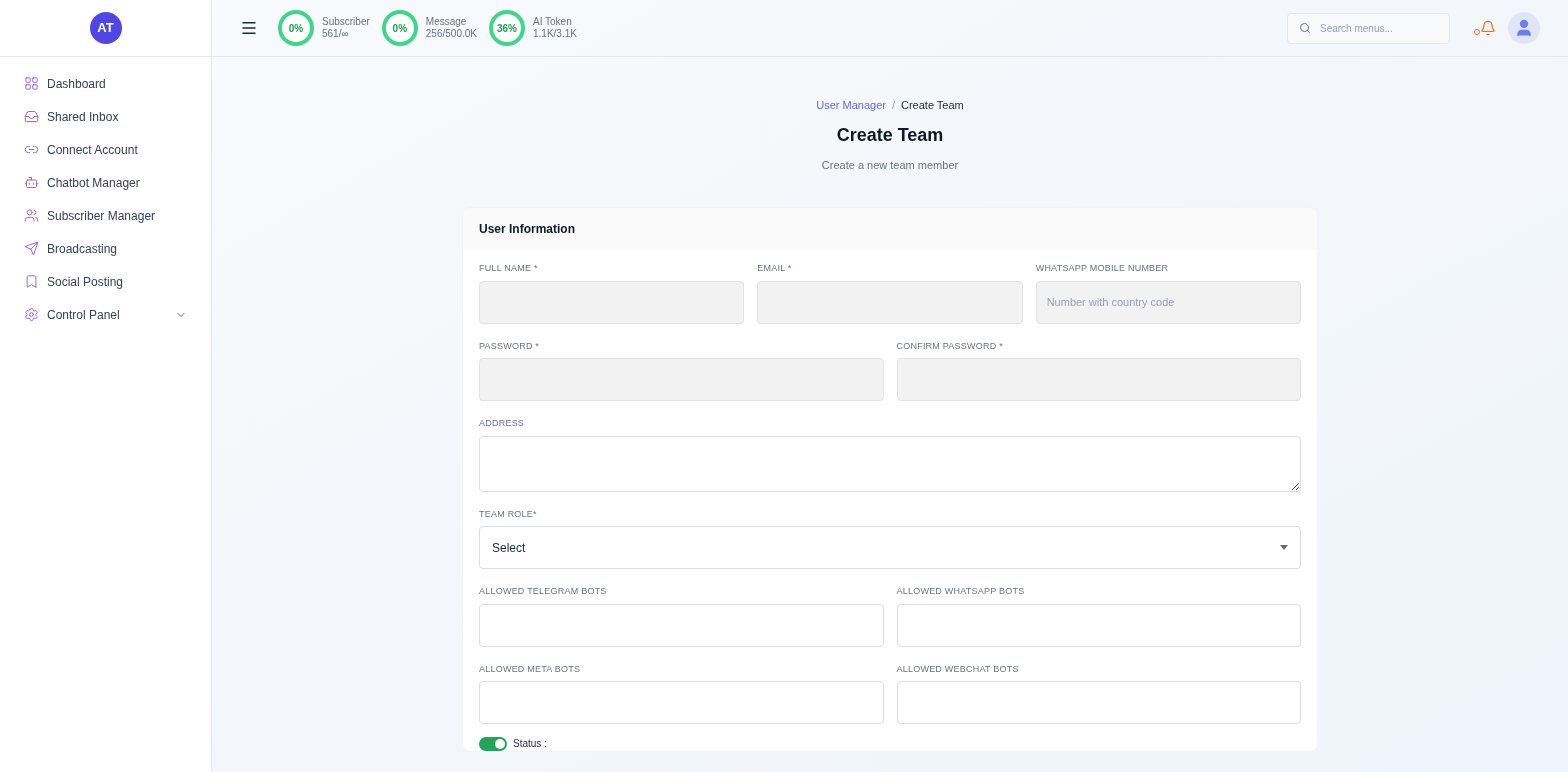  Describe the element at coordinates (31, 248) in the screenshot. I see `send-icon` at that location.